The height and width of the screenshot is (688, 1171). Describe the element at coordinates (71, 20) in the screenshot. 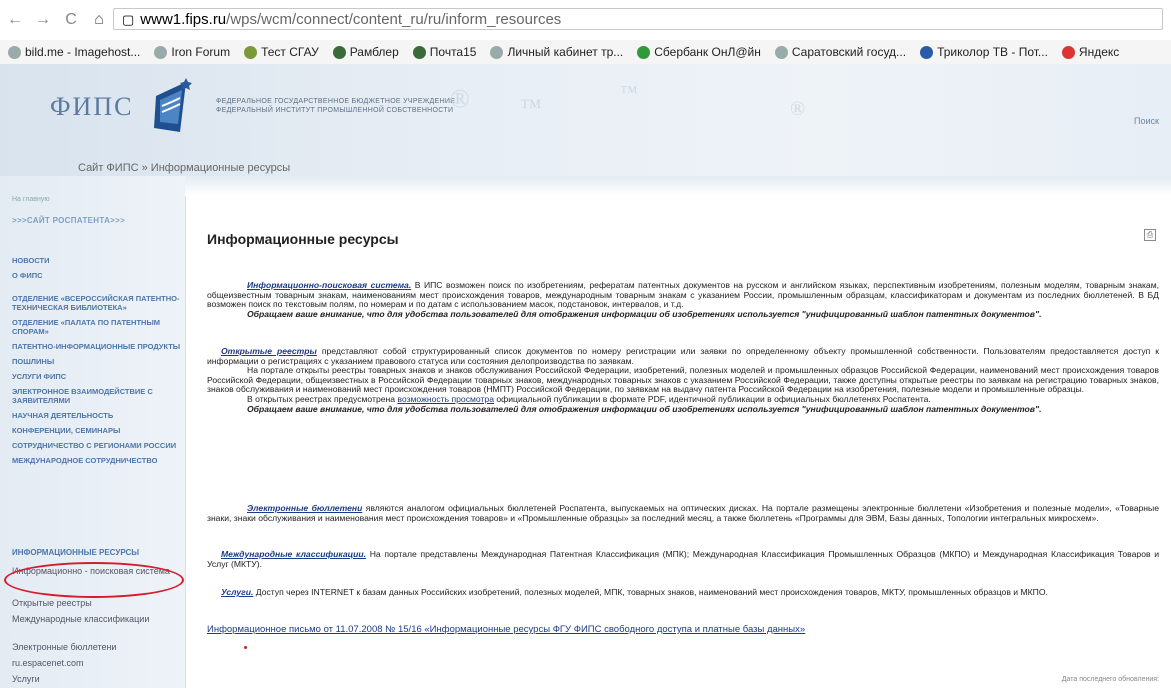

I see `reload-icon: C` at that location.